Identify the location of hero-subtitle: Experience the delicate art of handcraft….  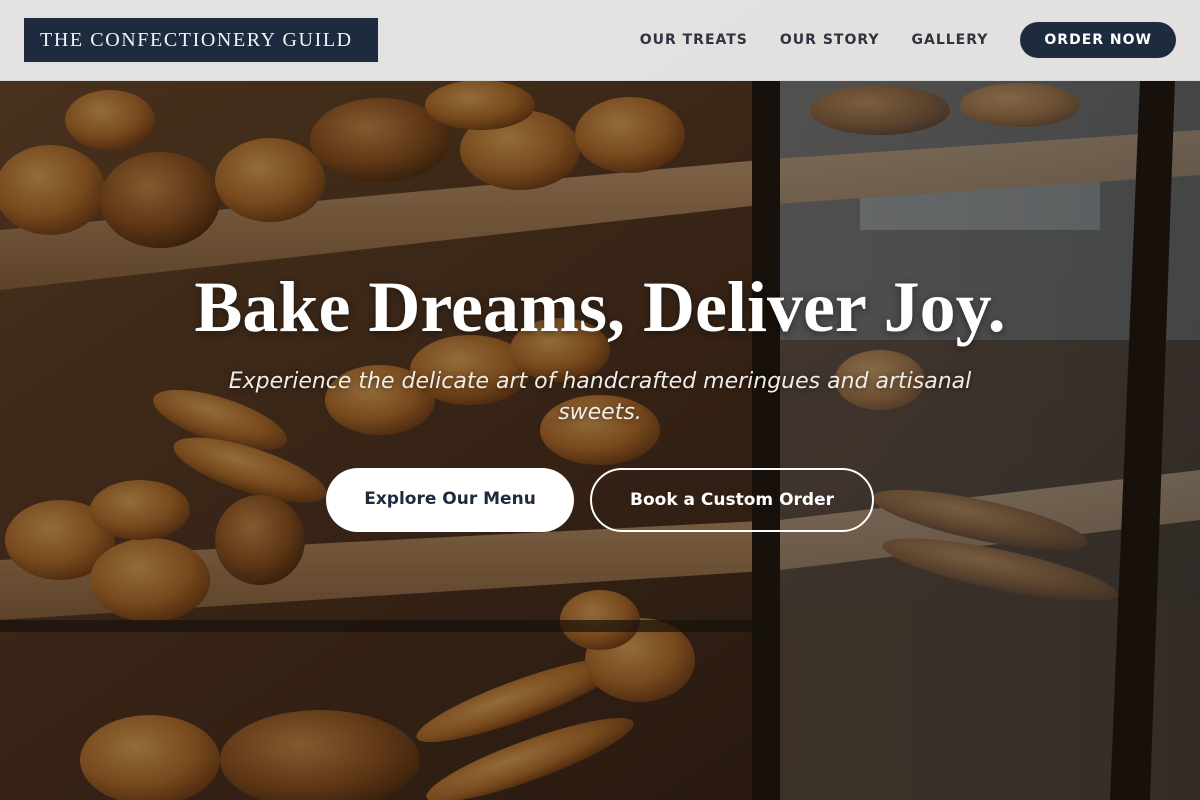
(600, 397).